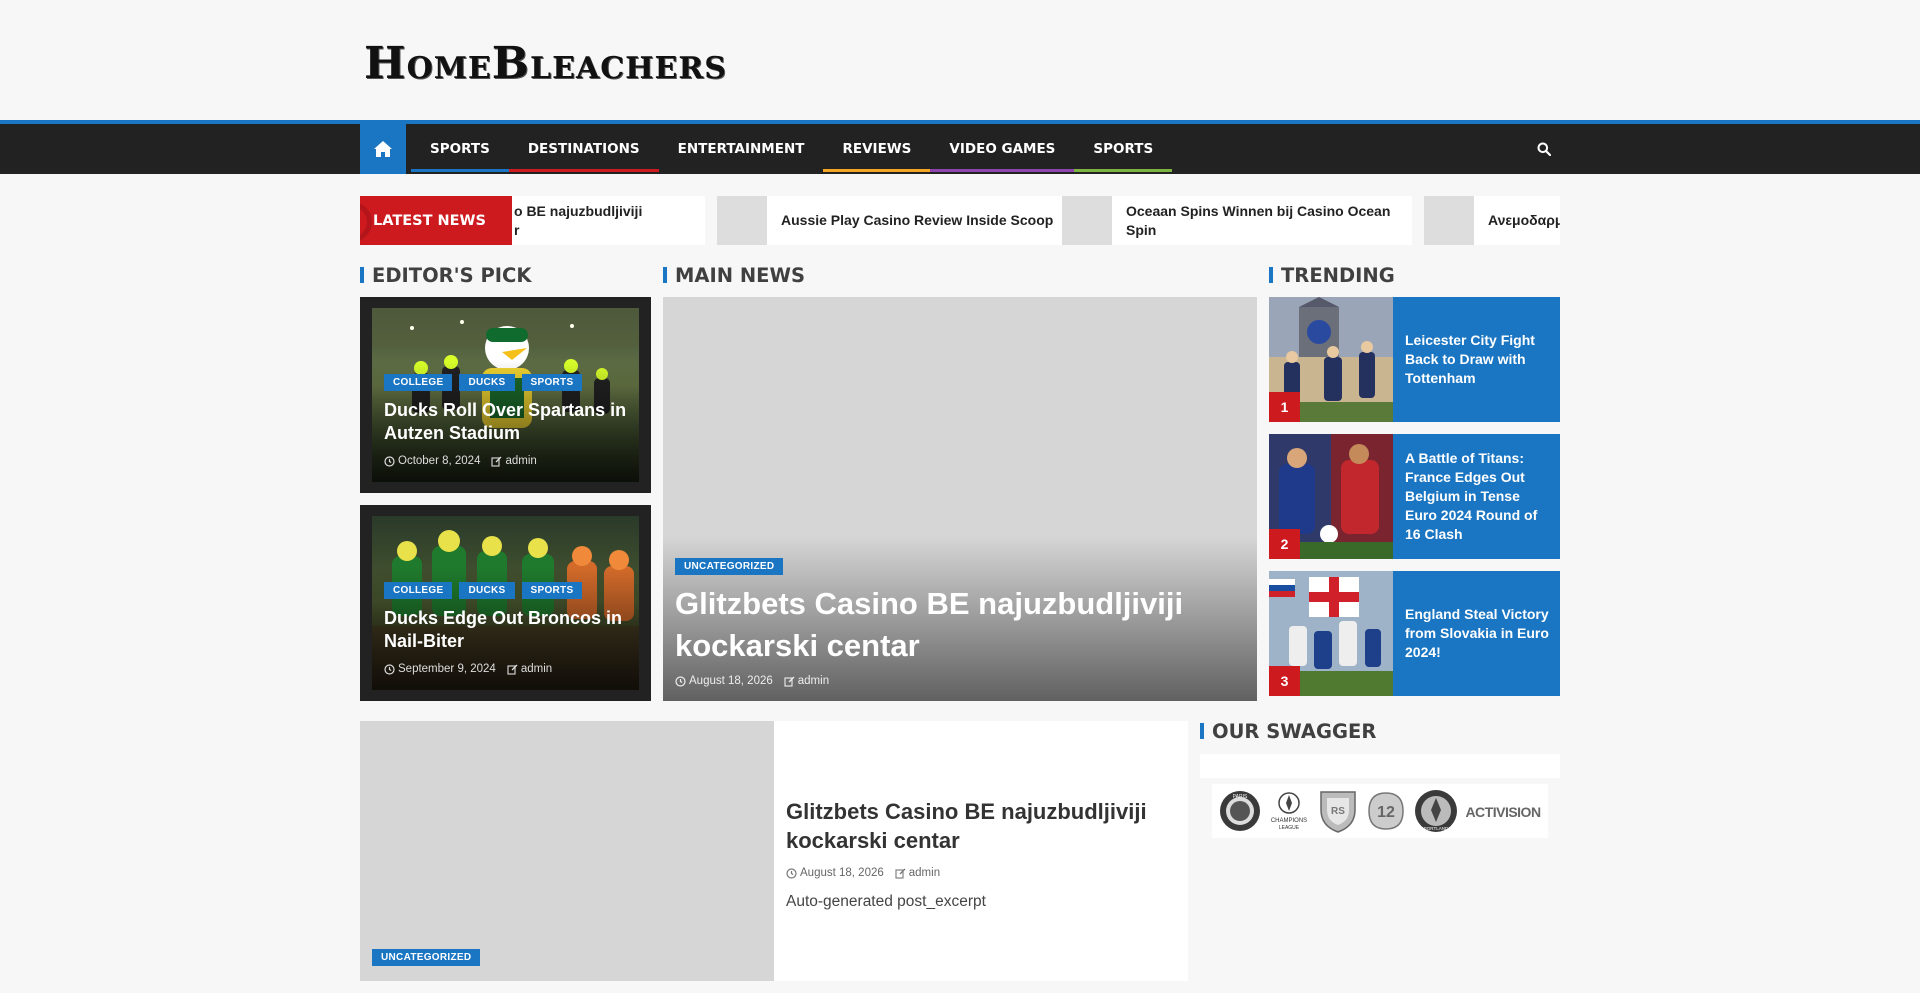 This screenshot has height=993, width=1920. I want to click on nav-item-entertainment: ENTERTAINMENT, so click(741, 149).